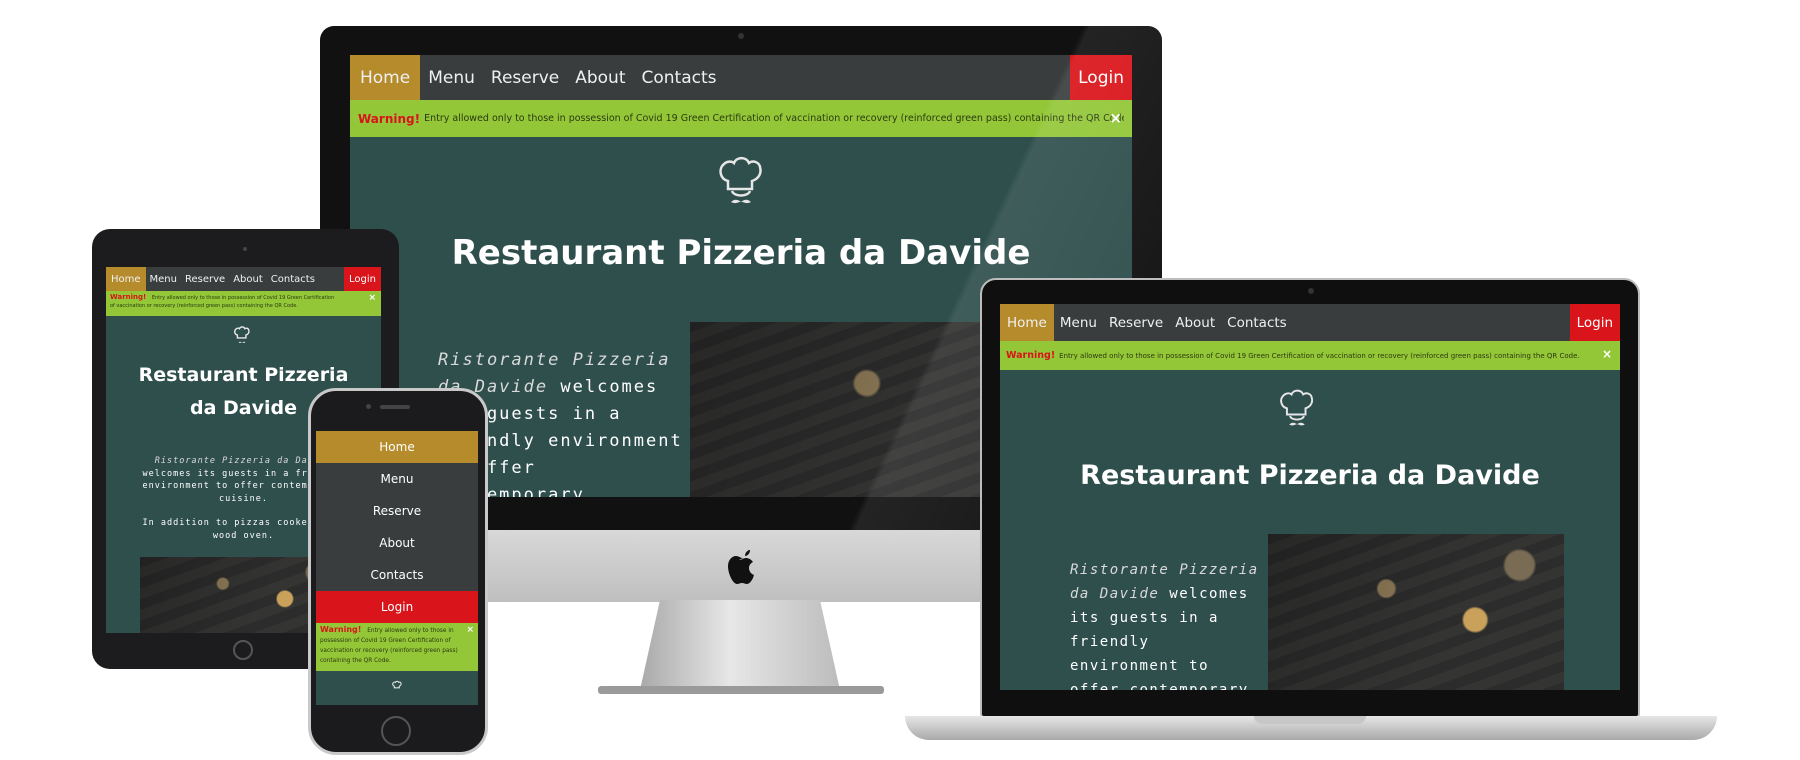 The image size is (1800, 760). Describe the element at coordinates (740, 645) in the screenshot. I see `imac-stand` at that location.